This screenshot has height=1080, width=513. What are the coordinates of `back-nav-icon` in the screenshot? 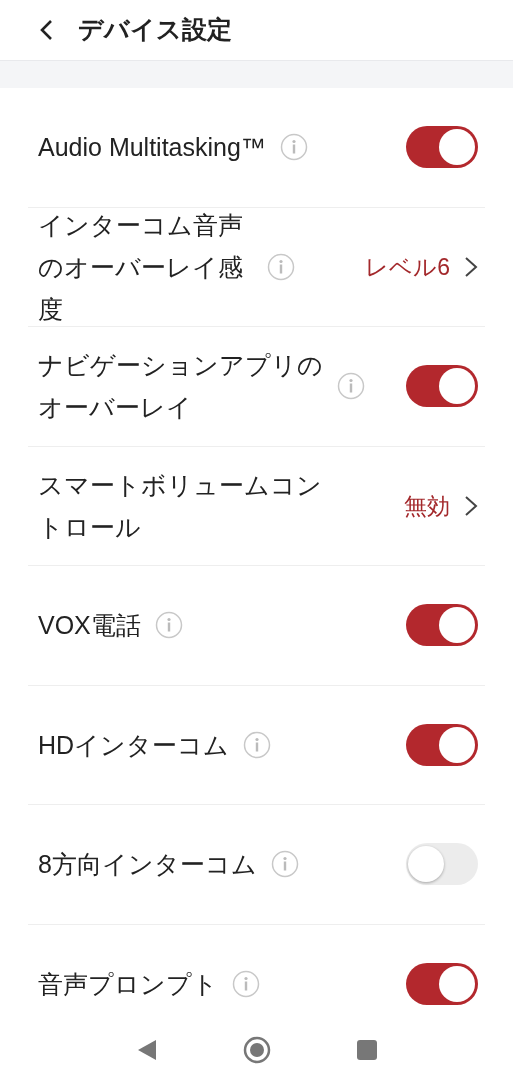 It's located at (146, 1050).